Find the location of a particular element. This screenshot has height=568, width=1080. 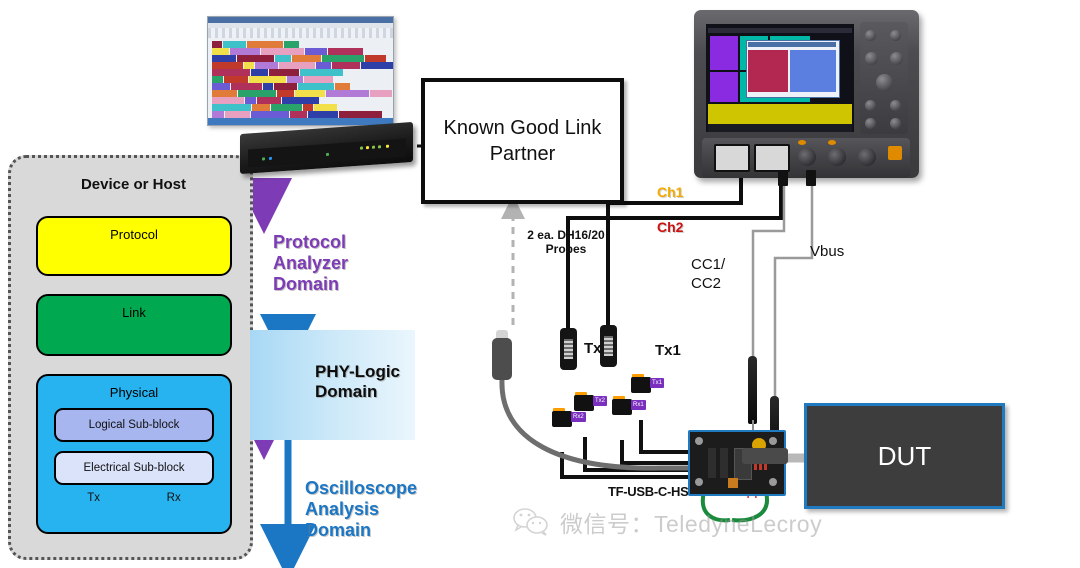

tx1-label: Tx1 is located at coordinates (668, 350).